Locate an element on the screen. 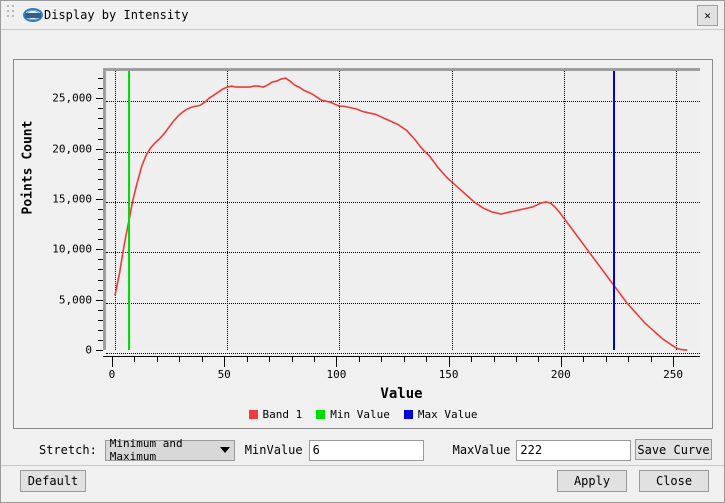 The height and width of the screenshot is (503, 725). title-bar: Display by Intensity ✕ is located at coordinates (362, 15).